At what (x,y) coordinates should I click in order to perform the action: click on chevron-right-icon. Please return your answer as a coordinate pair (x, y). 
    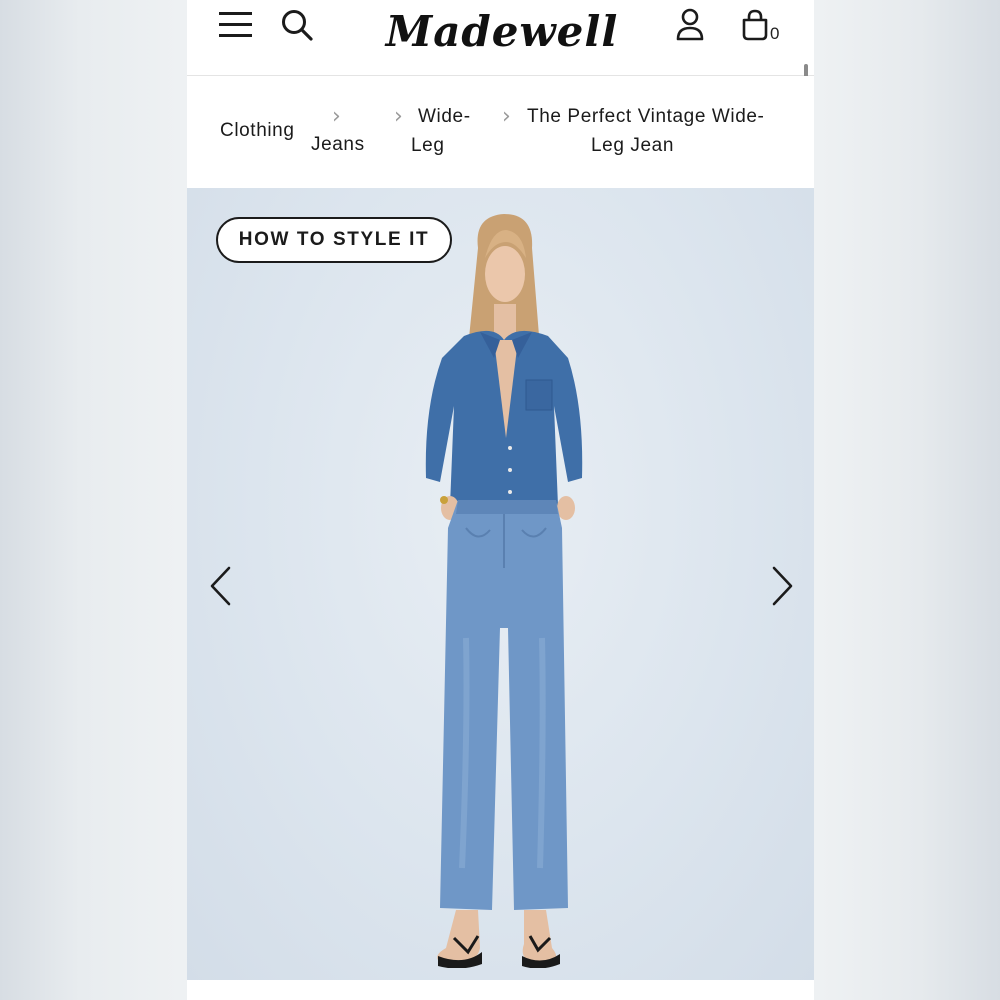
    Looking at the image, I should click on (781, 586).